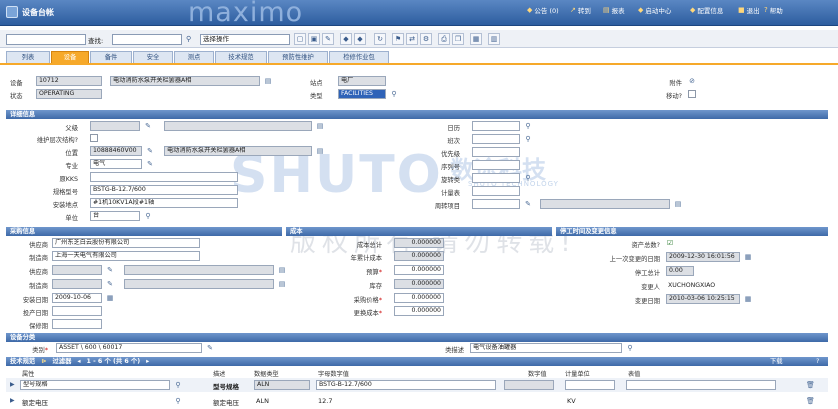  Describe the element at coordinates (126, 243) in the screenshot. I see `vendor-field: 广州东芝白云股份有限公司` at that location.